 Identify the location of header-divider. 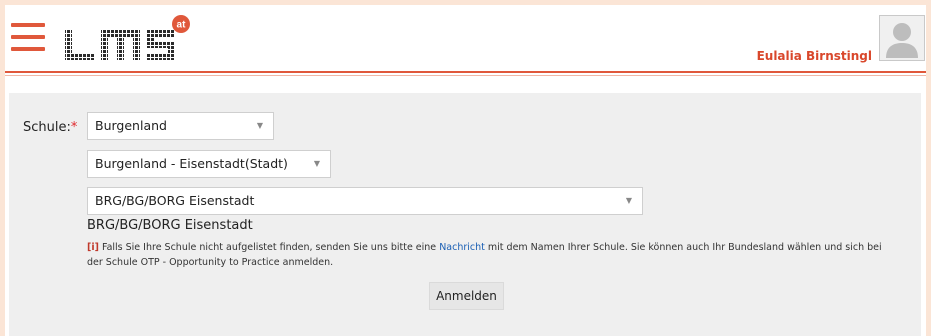
(465, 72).